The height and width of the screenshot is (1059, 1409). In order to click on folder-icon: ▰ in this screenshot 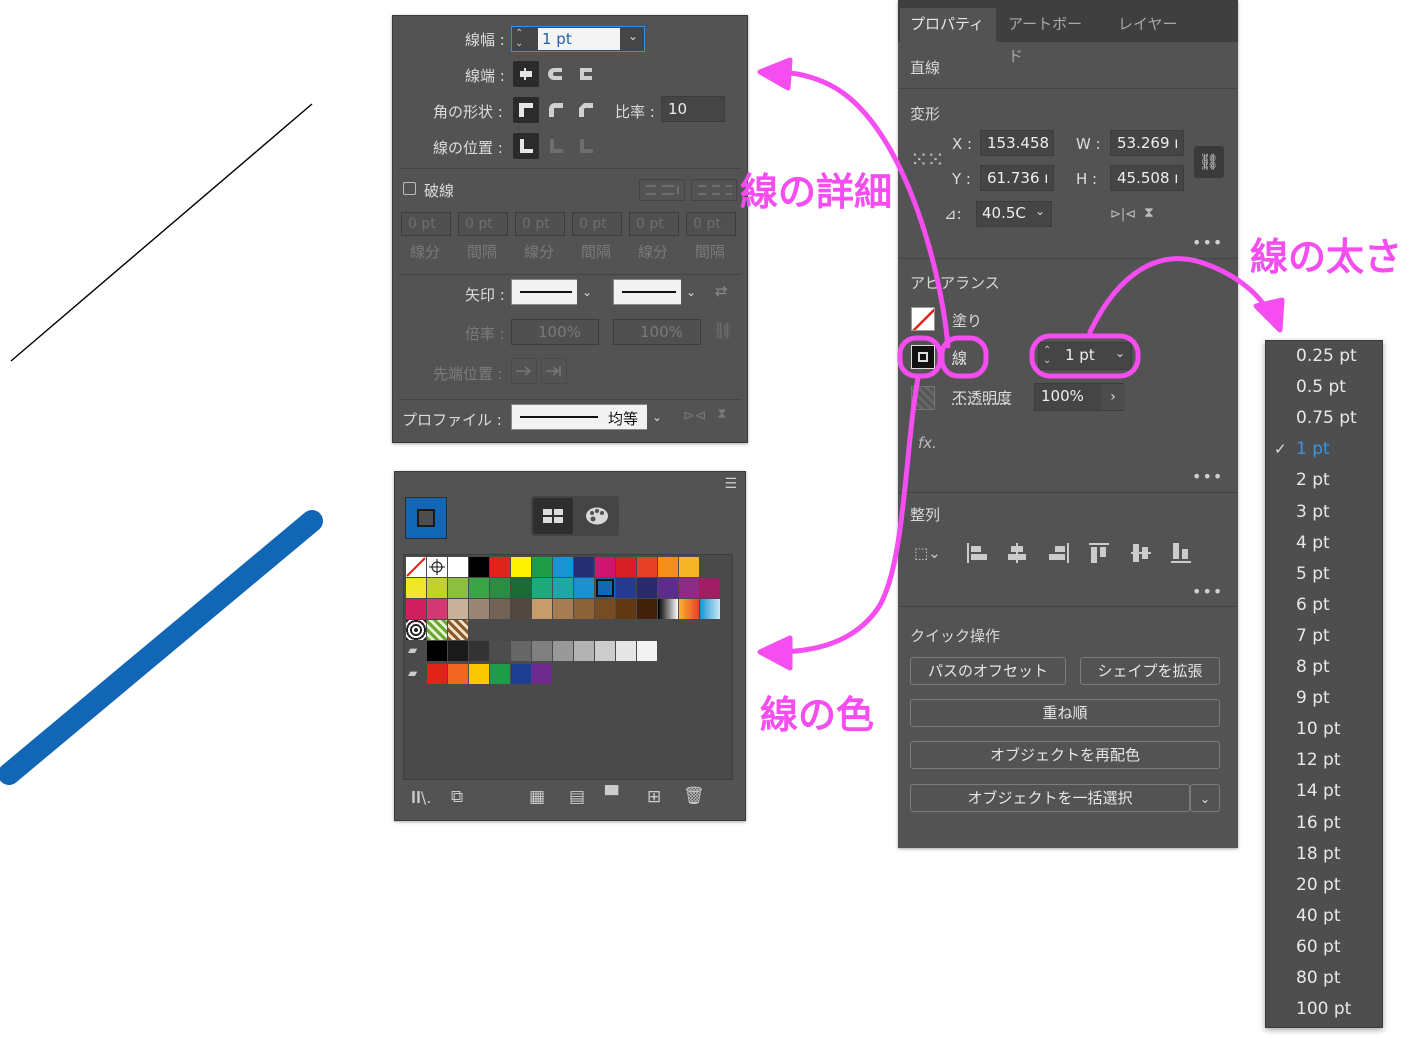, I will do `click(412, 650)`.